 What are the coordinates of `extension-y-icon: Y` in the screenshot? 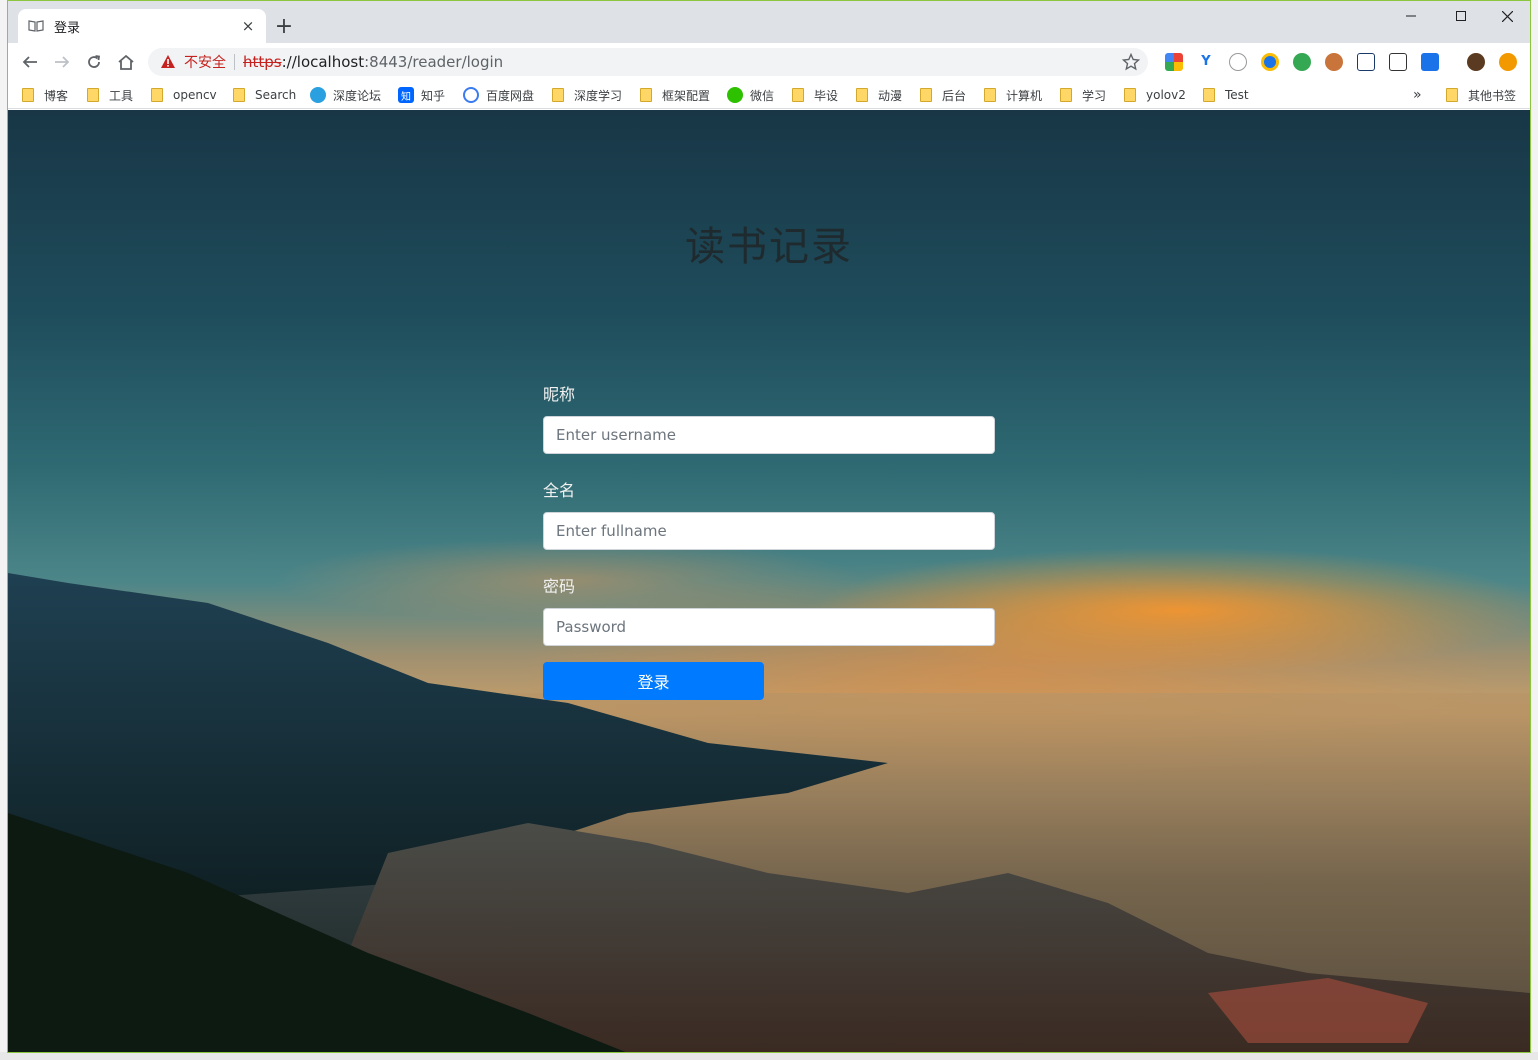 It's located at (1206, 62).